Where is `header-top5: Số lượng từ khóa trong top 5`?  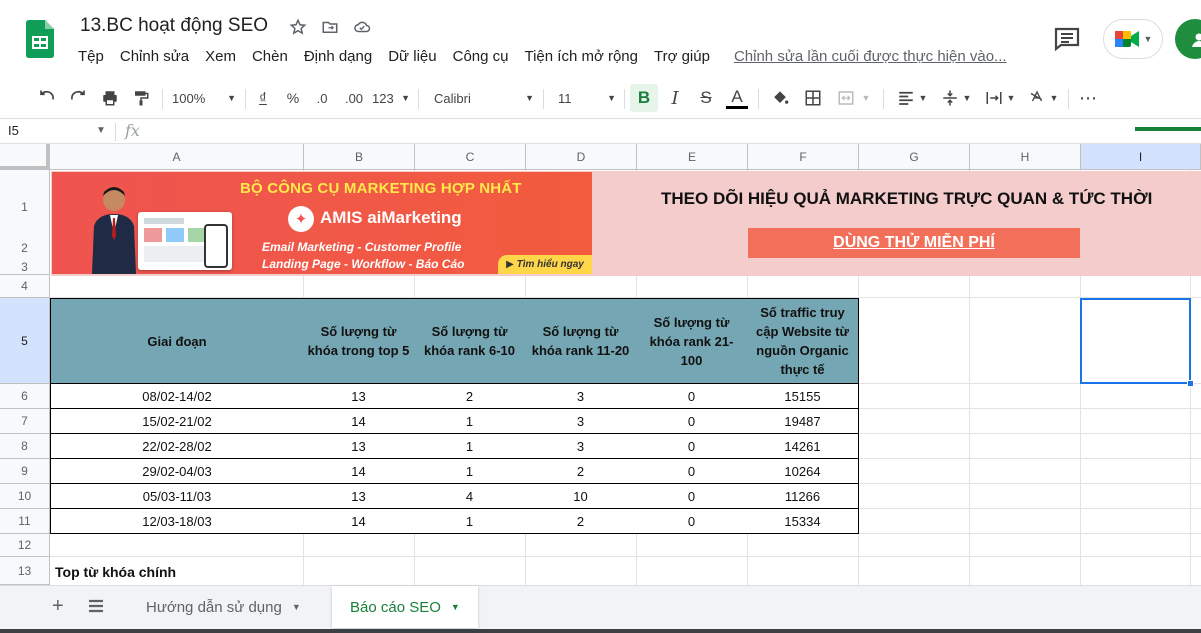
header-top5: Số lượng từ khóa trong top 5 is located at coordinates (359, 341).